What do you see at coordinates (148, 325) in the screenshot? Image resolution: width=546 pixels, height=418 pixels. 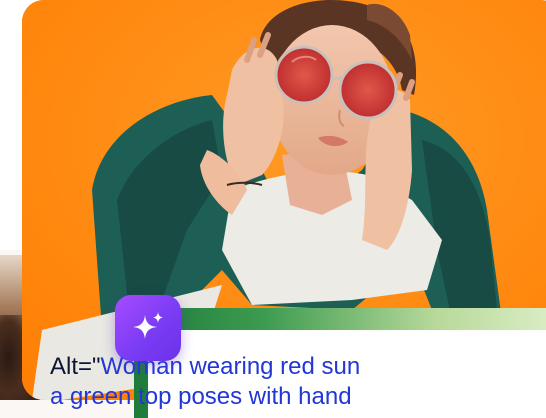 I see `sparkle-icon` at bounding box center [148, 325].